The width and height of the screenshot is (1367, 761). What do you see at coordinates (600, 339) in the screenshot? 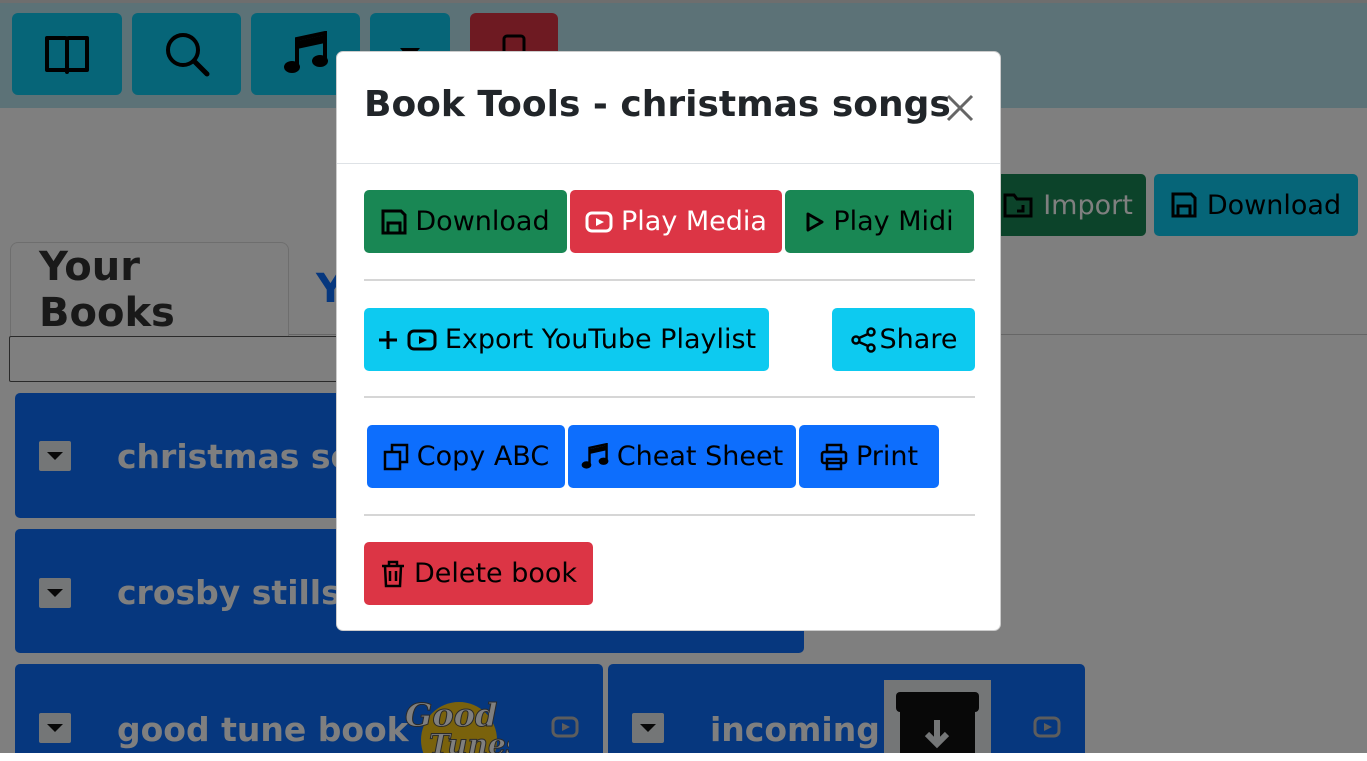
I see `export-playlist-label: Export YouTube Playlist` at bounding box center [600, 339].